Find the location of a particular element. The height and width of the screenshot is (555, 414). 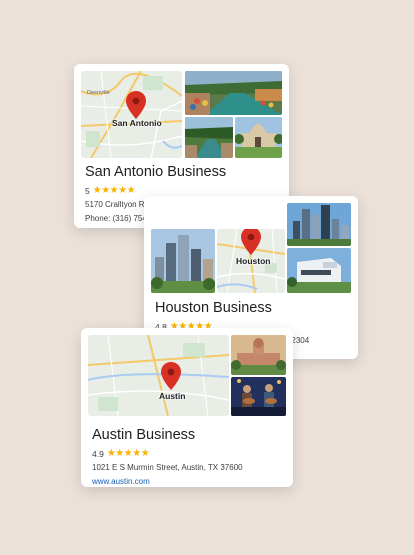

musicians-image is located at coordinates (258, 396).